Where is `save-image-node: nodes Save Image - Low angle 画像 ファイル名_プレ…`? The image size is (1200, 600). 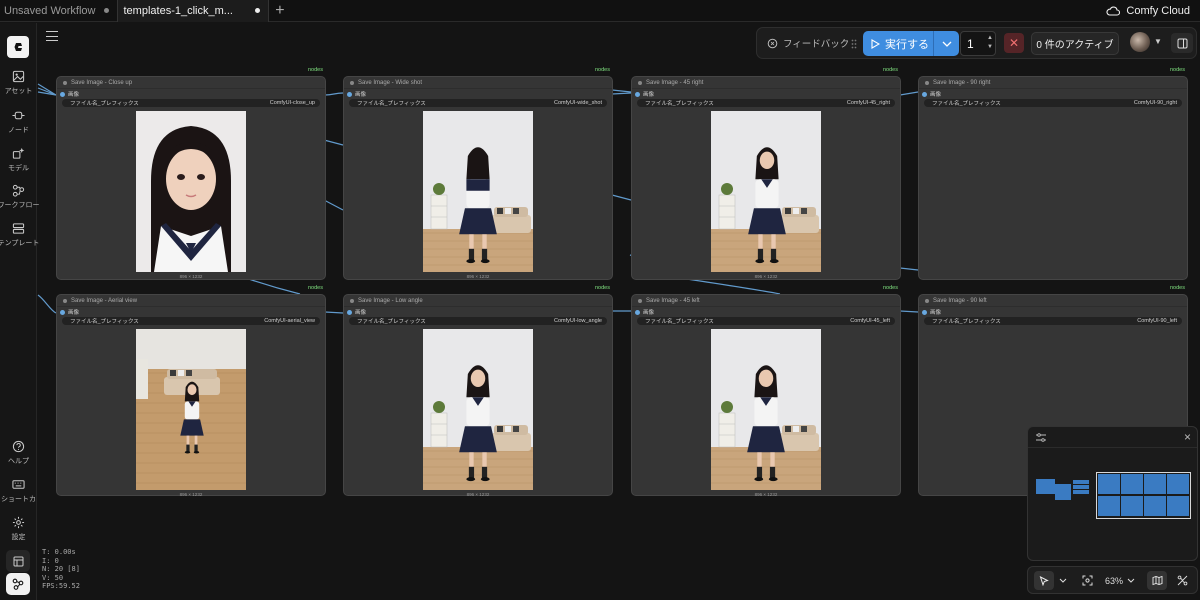 save-image-node: nodes Save Image - Low angle 画像 ファイル名_プレ… is located at coordinates (478, 391).